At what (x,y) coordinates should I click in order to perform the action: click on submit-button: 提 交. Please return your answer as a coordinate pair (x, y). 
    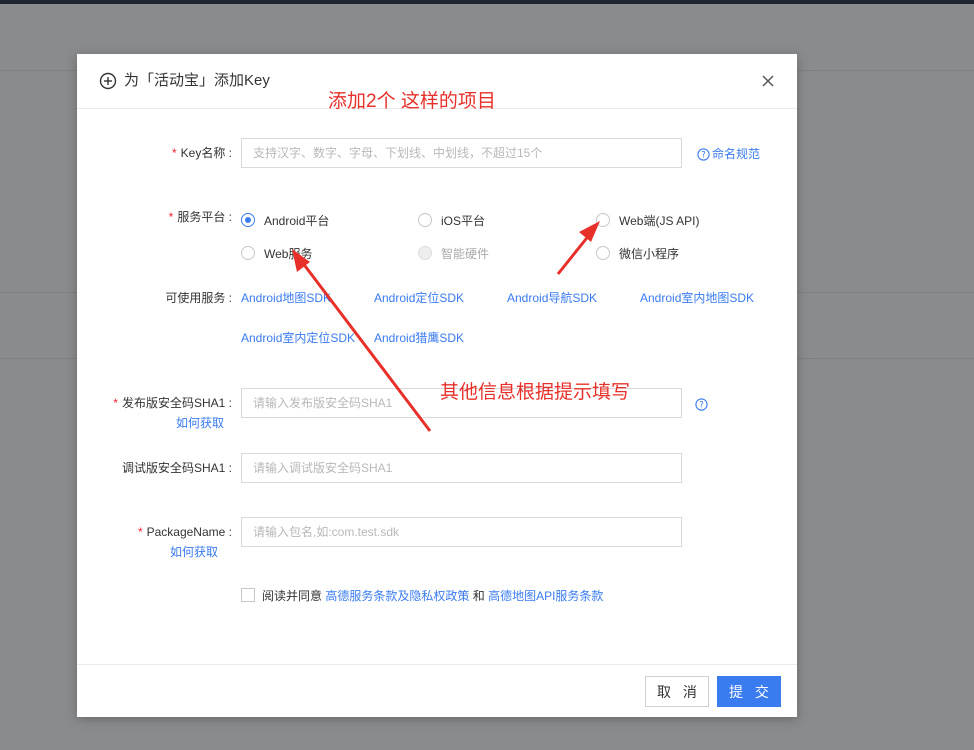
    Looking at the image, I should click on (749, 691).